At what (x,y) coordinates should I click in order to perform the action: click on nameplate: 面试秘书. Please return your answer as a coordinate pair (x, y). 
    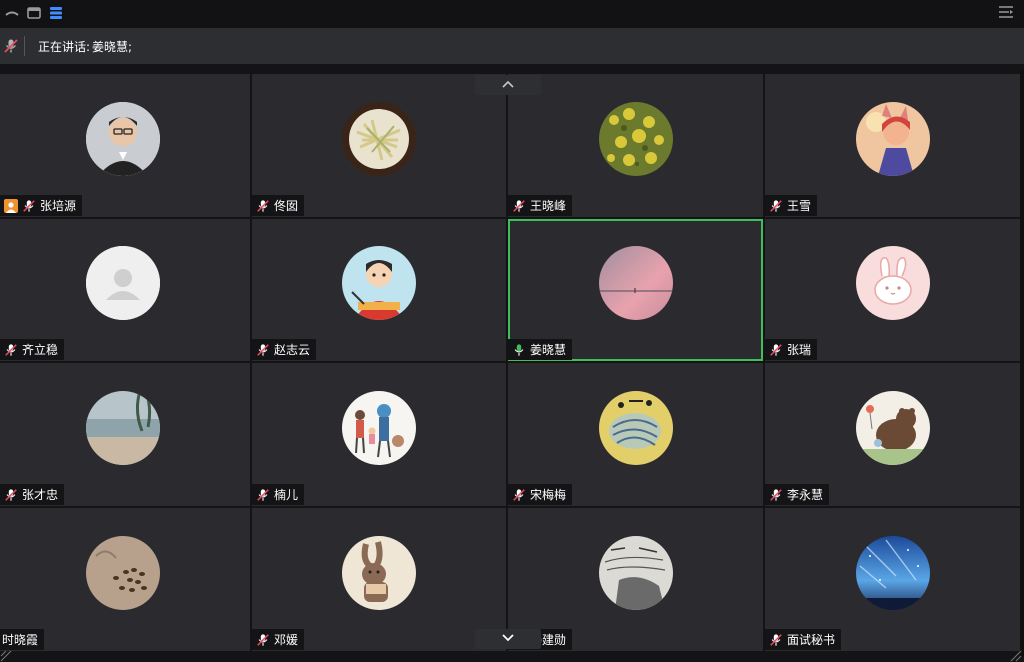
    Looking at the image, I should click on (803, 639).